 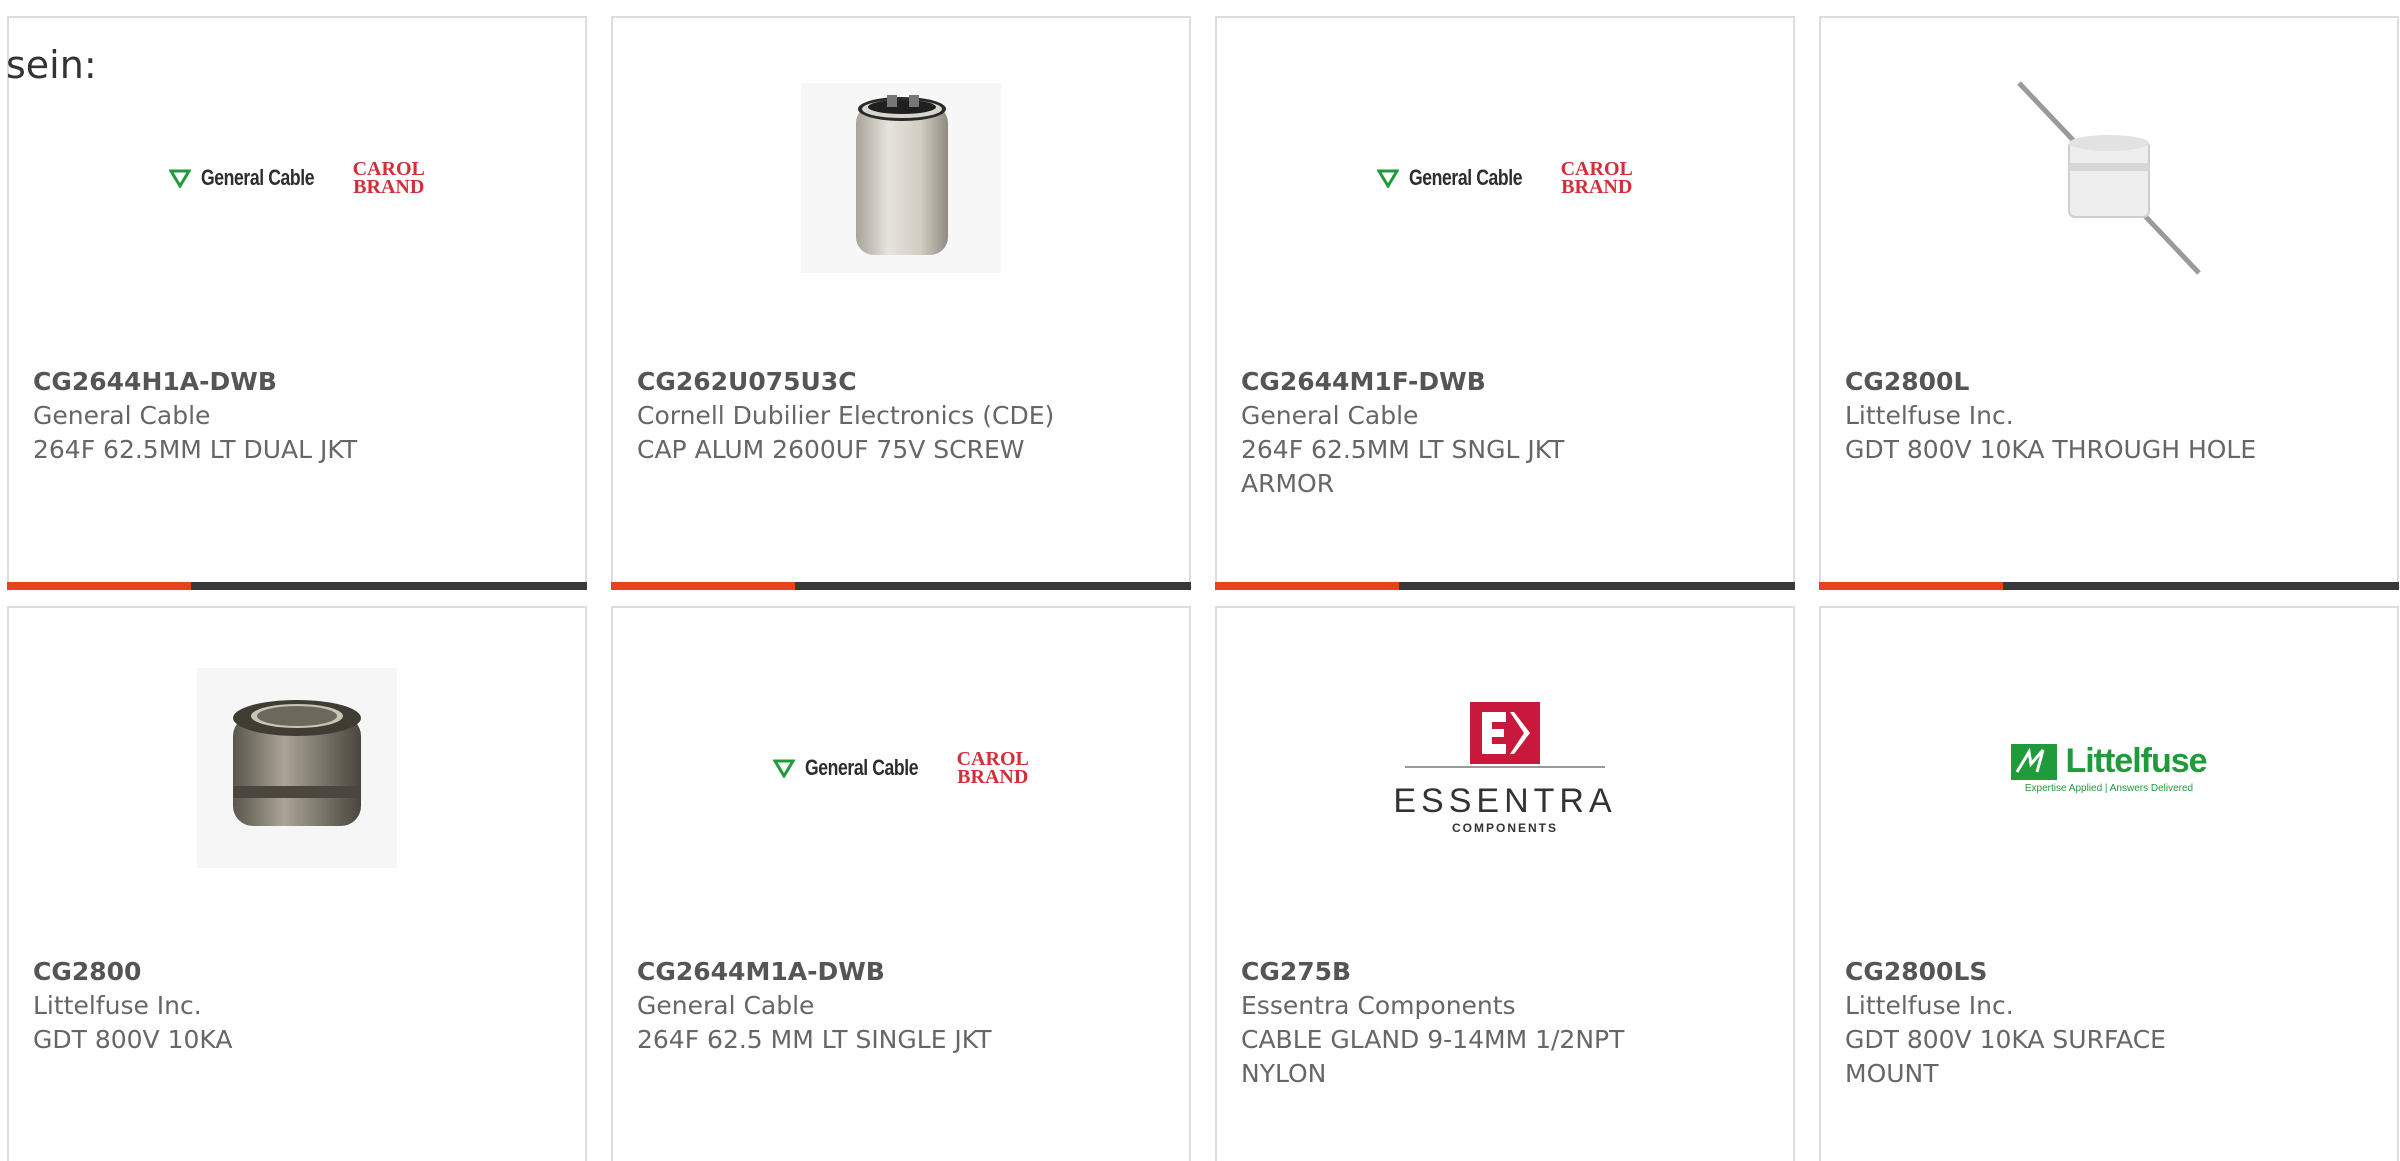 I want to click on product-image: ESSENTRA COMPONENTS, so click(x=1505, y=768).